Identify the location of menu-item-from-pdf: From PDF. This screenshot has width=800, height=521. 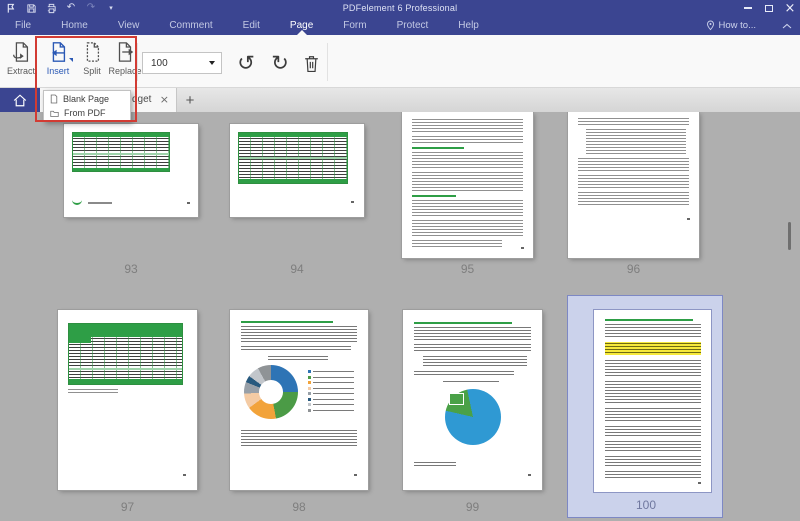
(87, 113).